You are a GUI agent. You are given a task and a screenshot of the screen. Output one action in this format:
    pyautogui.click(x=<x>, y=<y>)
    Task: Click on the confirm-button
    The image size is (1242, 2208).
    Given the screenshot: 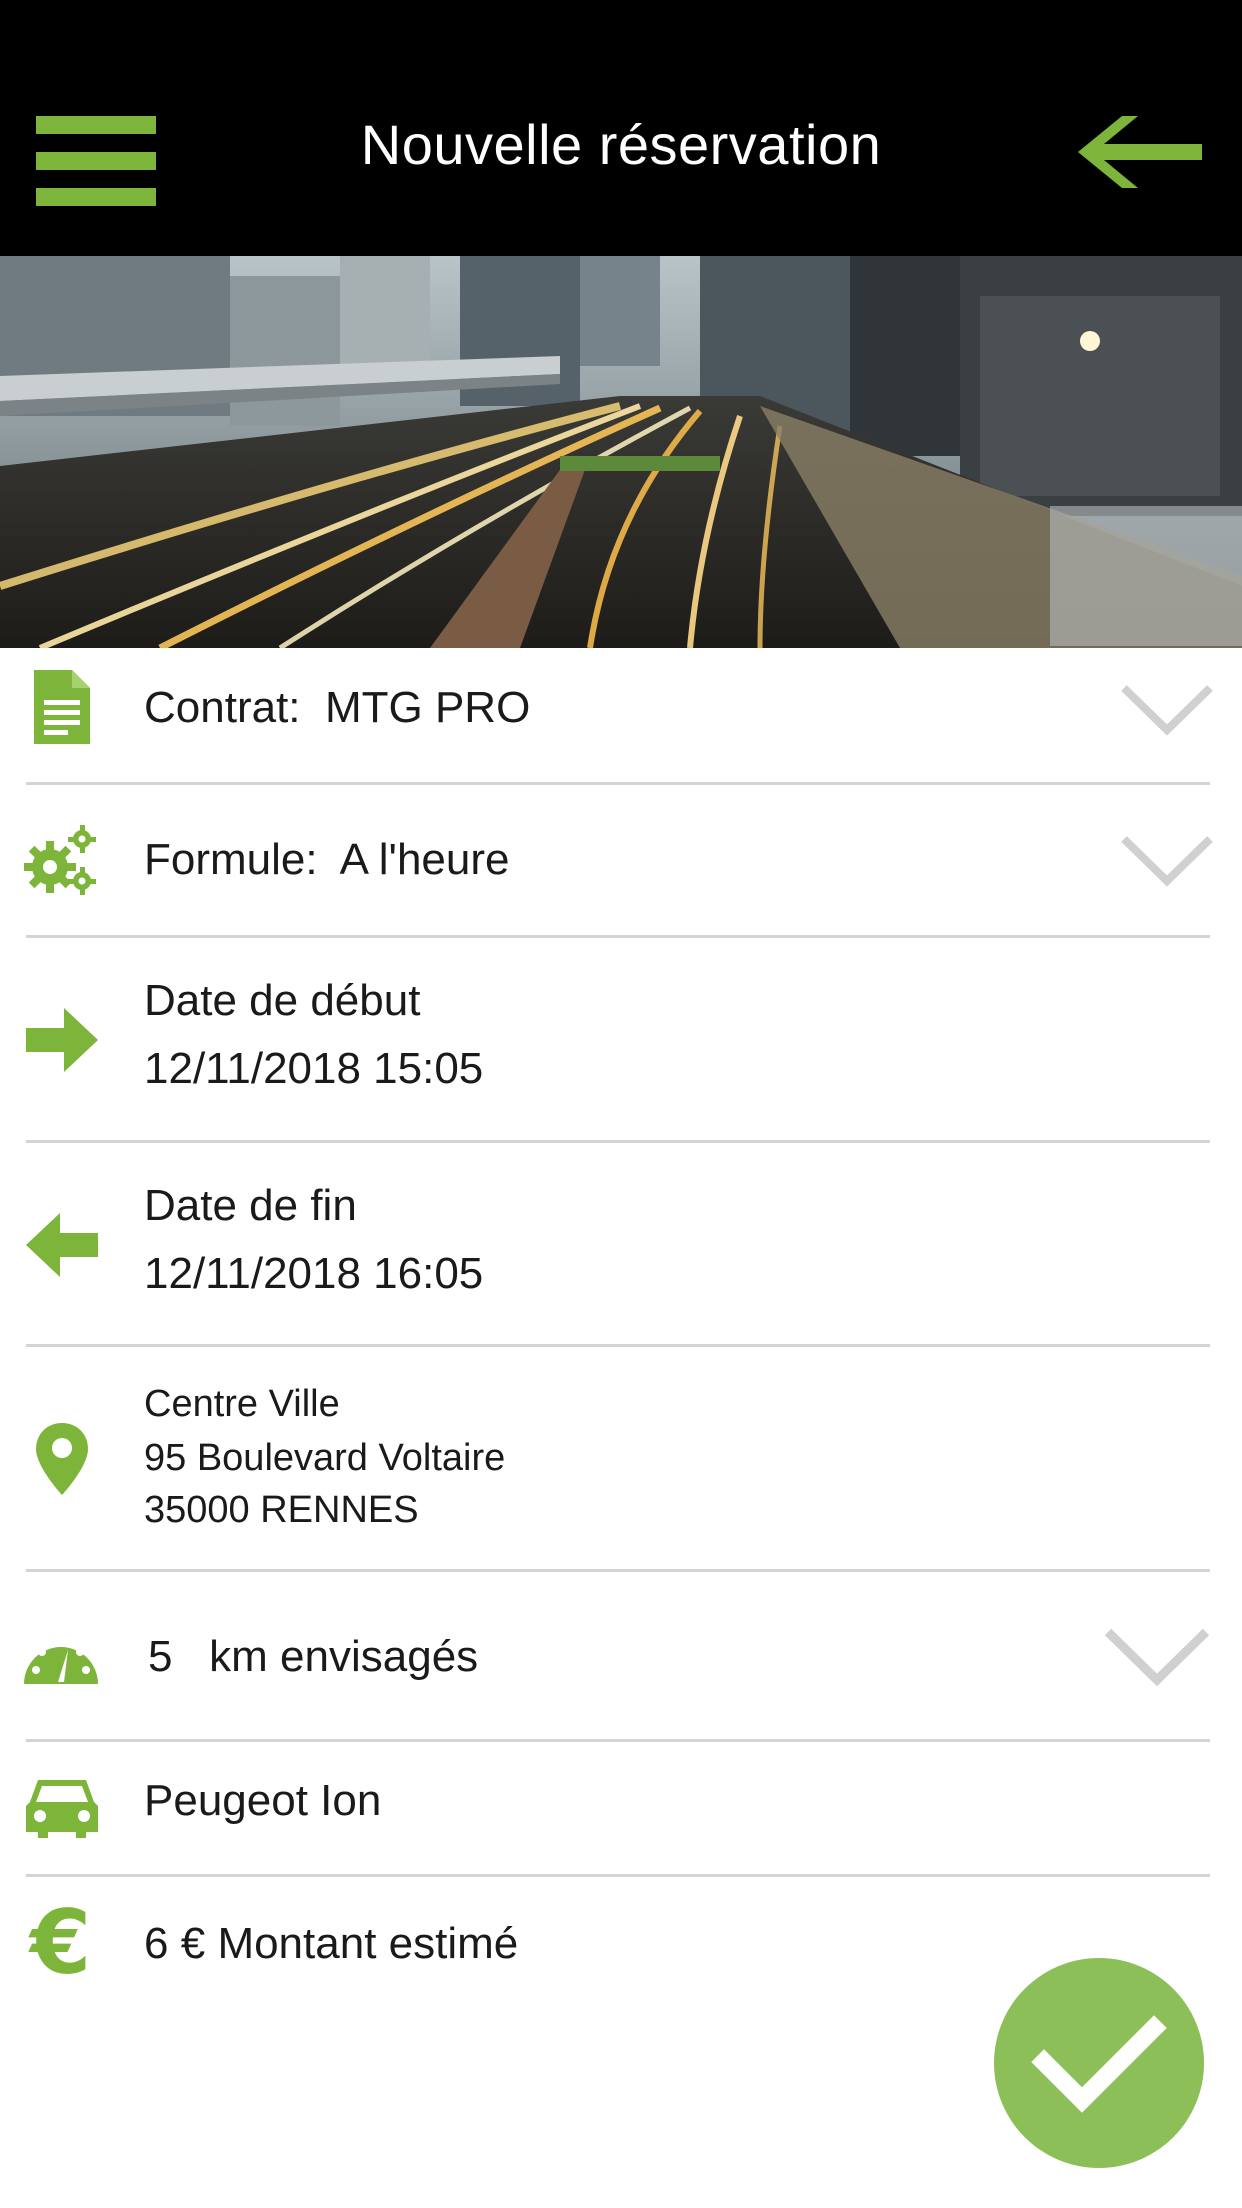 What is the action you would take?
    pyautogui.click(x=1099, y=2063)
    